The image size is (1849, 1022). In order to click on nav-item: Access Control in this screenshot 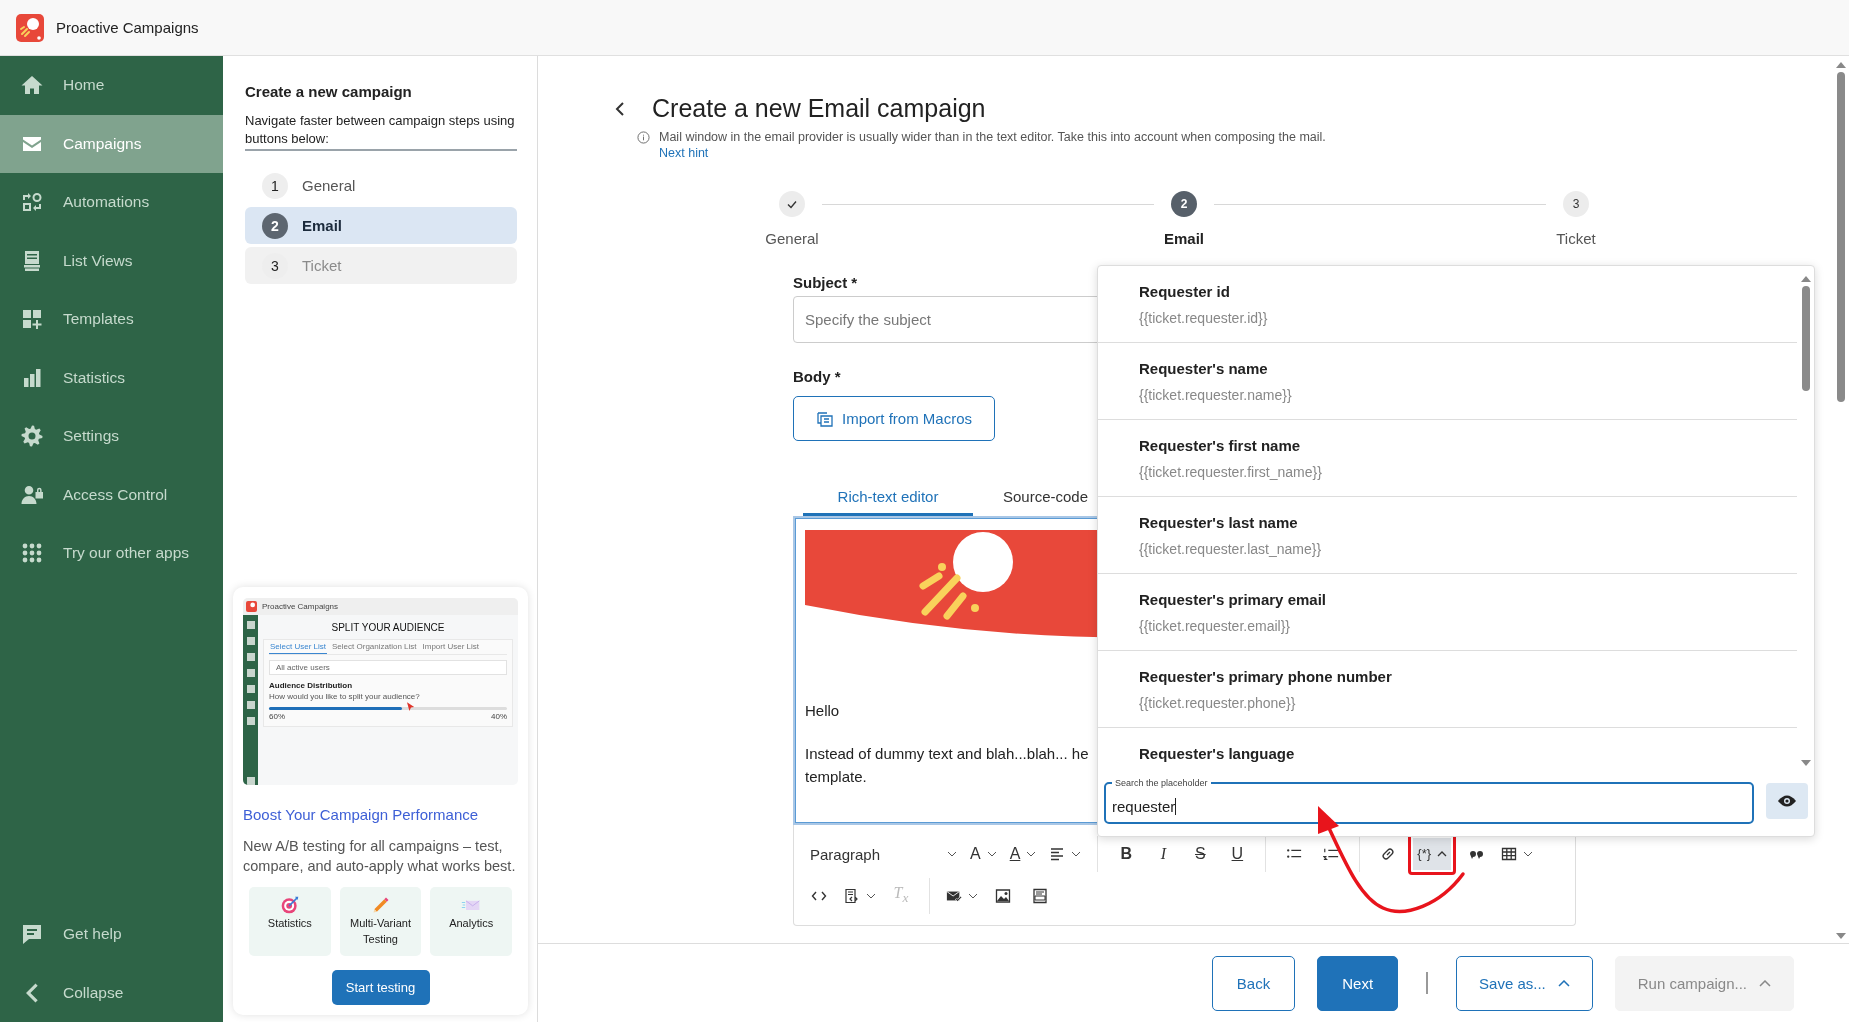, I will do `click(111, 494)`.